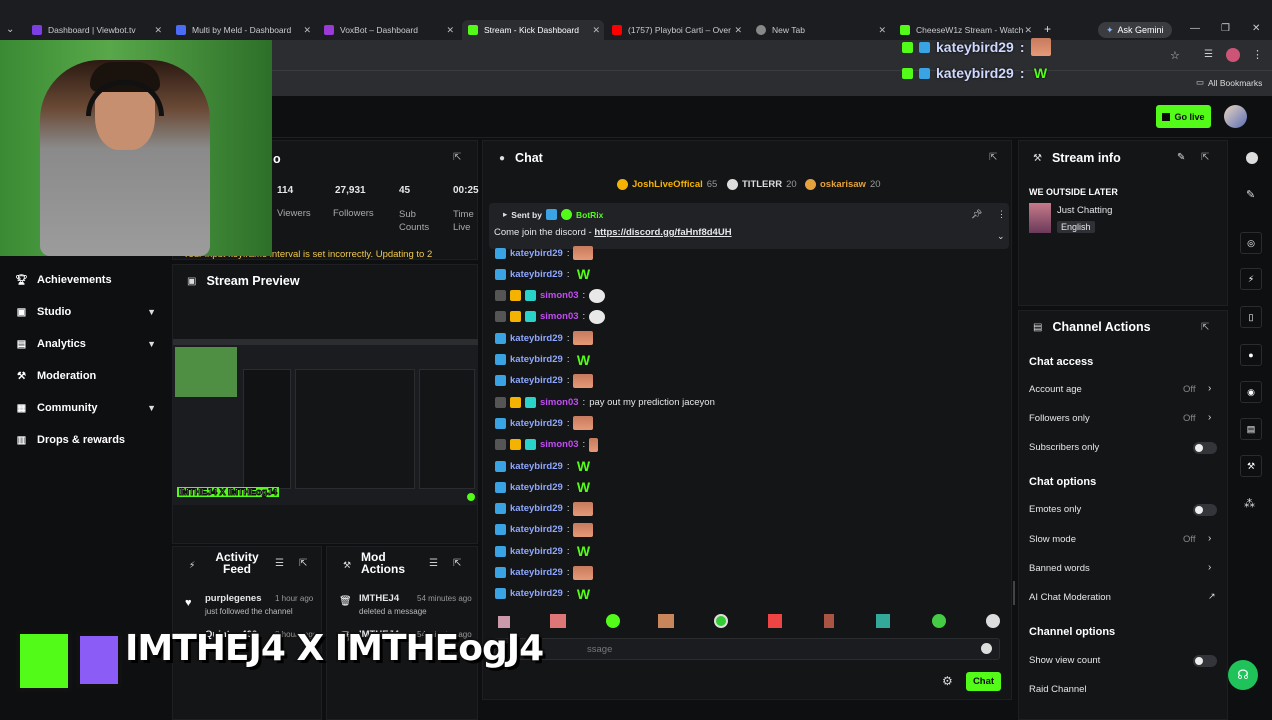 The height and width of the screenshot is (720, 1272). I want to click on edit-icon: ✎, so click(1181, 157).